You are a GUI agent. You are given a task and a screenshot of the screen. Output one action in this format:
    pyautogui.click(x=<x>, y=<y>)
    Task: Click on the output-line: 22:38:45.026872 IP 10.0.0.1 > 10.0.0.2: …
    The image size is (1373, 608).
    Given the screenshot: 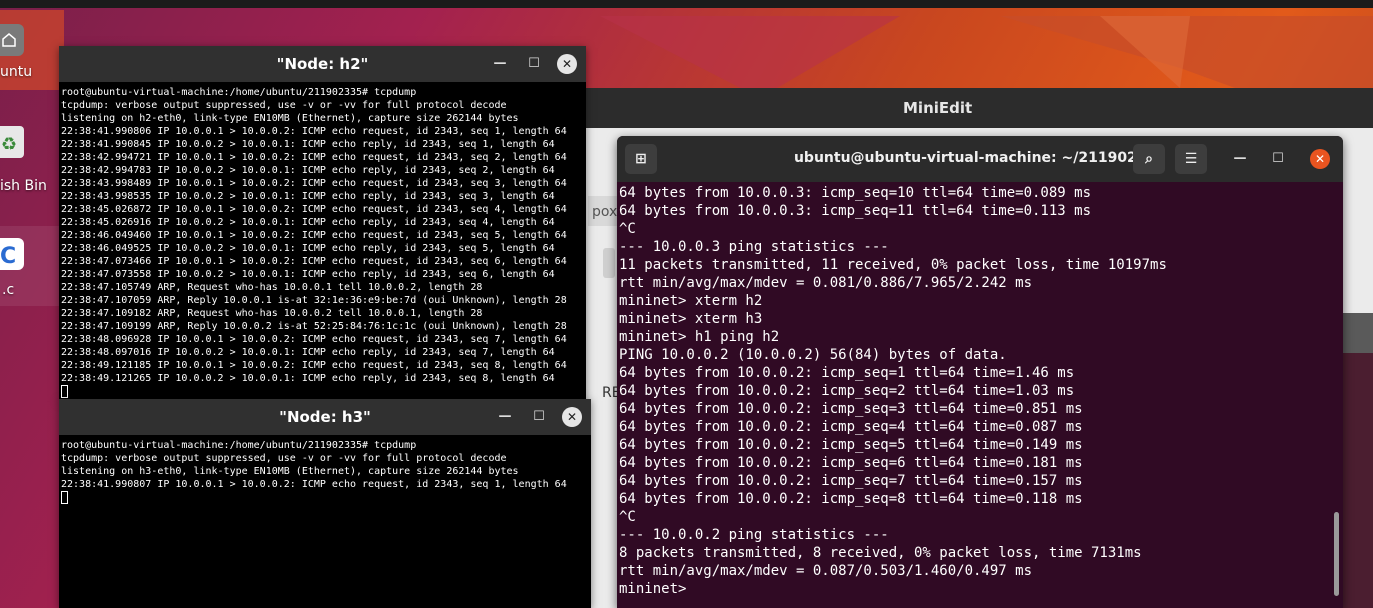 What is the action you would take?
    pyautogui.click(x=314, y=209)
    